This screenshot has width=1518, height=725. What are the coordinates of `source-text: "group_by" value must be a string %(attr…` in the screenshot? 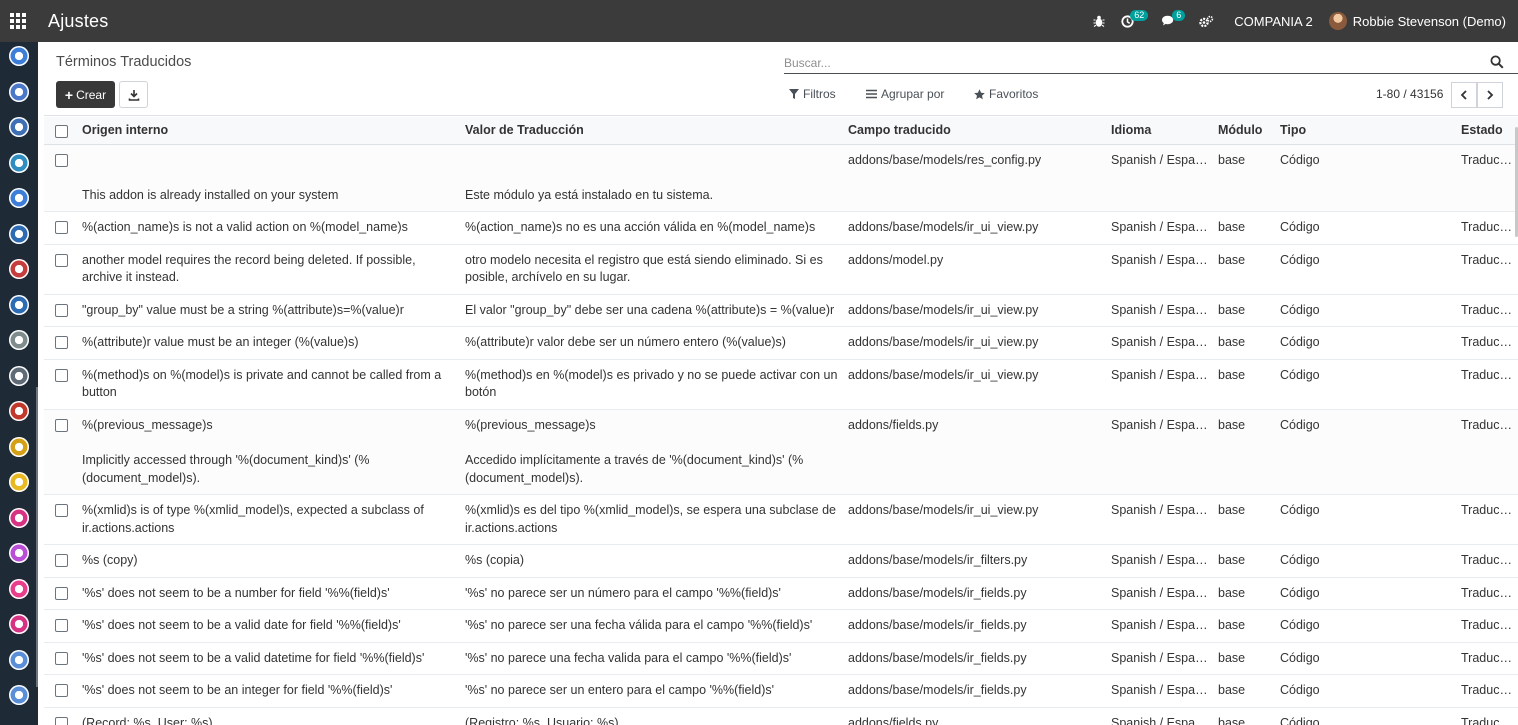 It's located at (243, 309).